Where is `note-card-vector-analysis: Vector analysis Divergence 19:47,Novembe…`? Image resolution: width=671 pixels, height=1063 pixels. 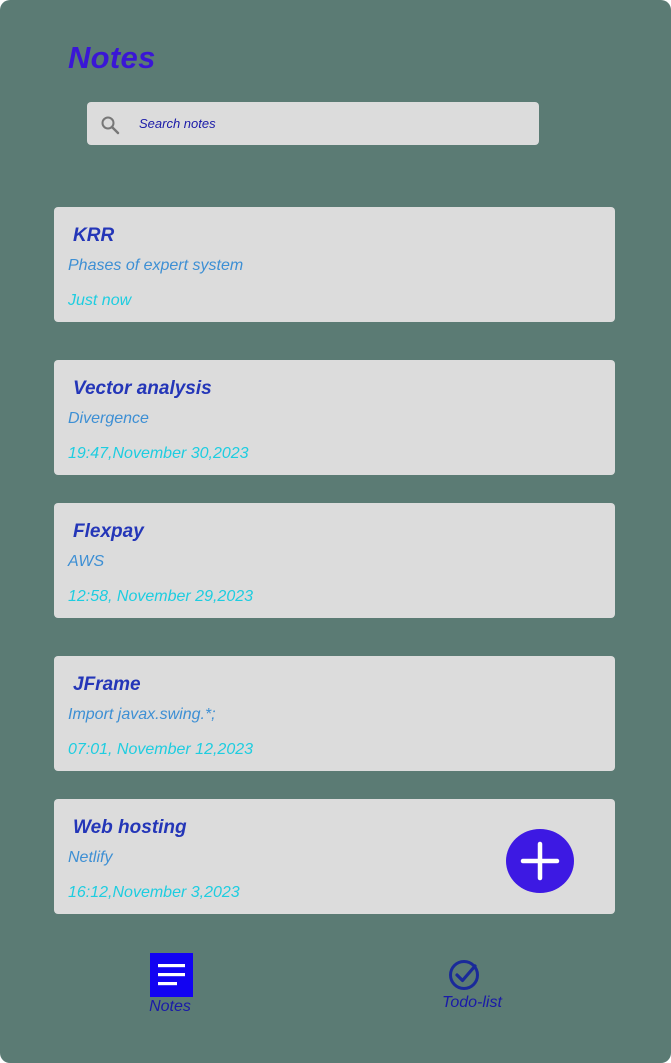 note-card-vector-analysis: Vector analysis Divergence 19:47,Novembe… is located at coordinates (334, 417).